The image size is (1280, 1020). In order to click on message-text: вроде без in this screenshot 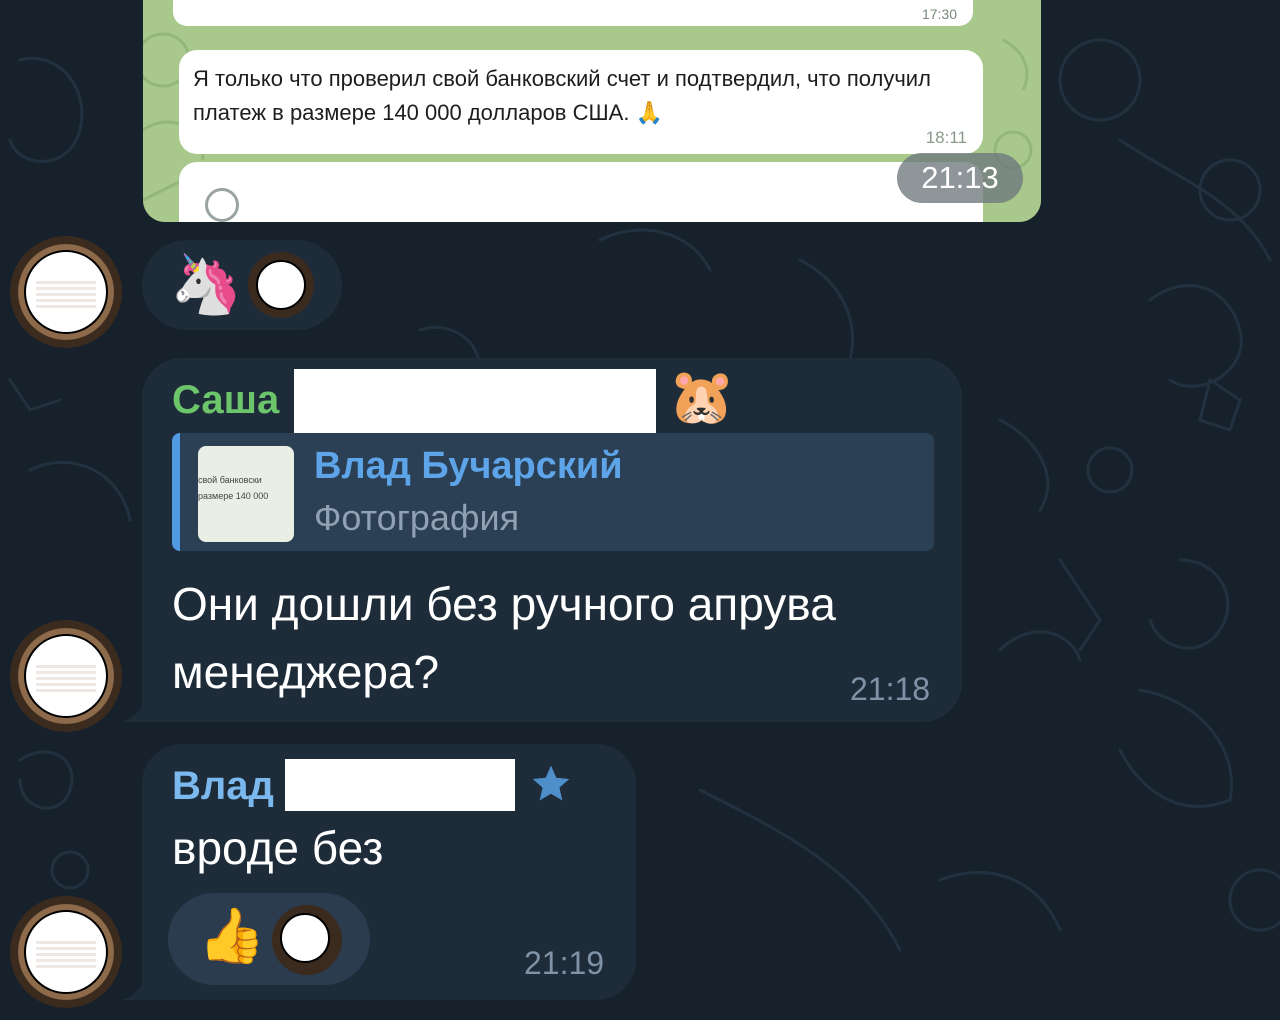, I will do `click(278, 848)`.